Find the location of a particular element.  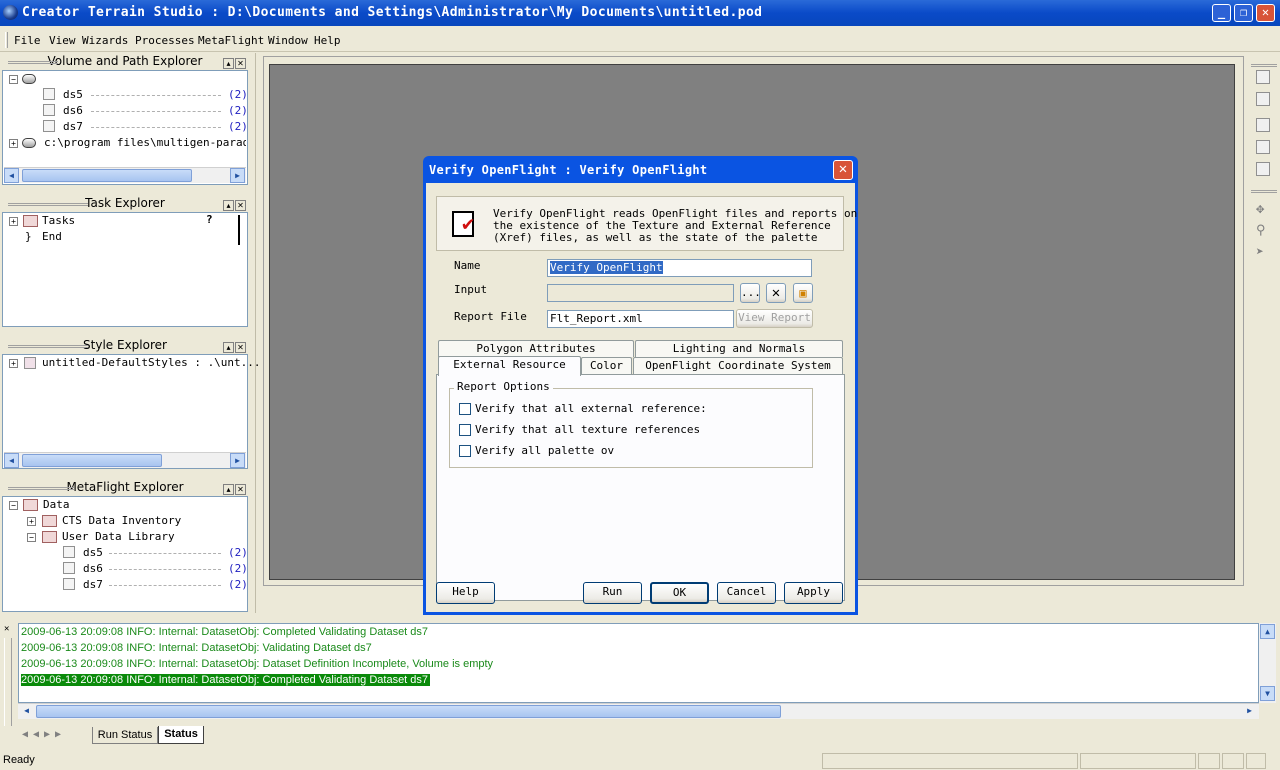

help-icon: ? is located at coordinates (209, 219).